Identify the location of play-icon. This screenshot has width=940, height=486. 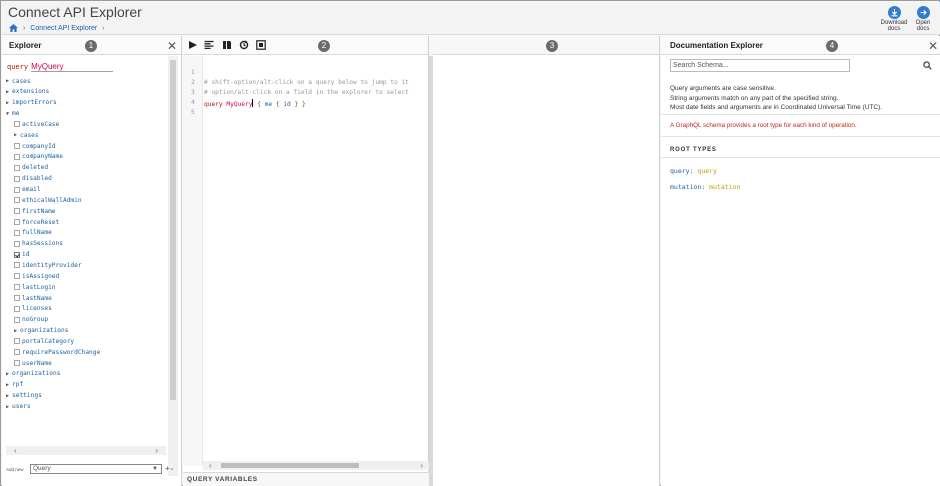
(193, 45).